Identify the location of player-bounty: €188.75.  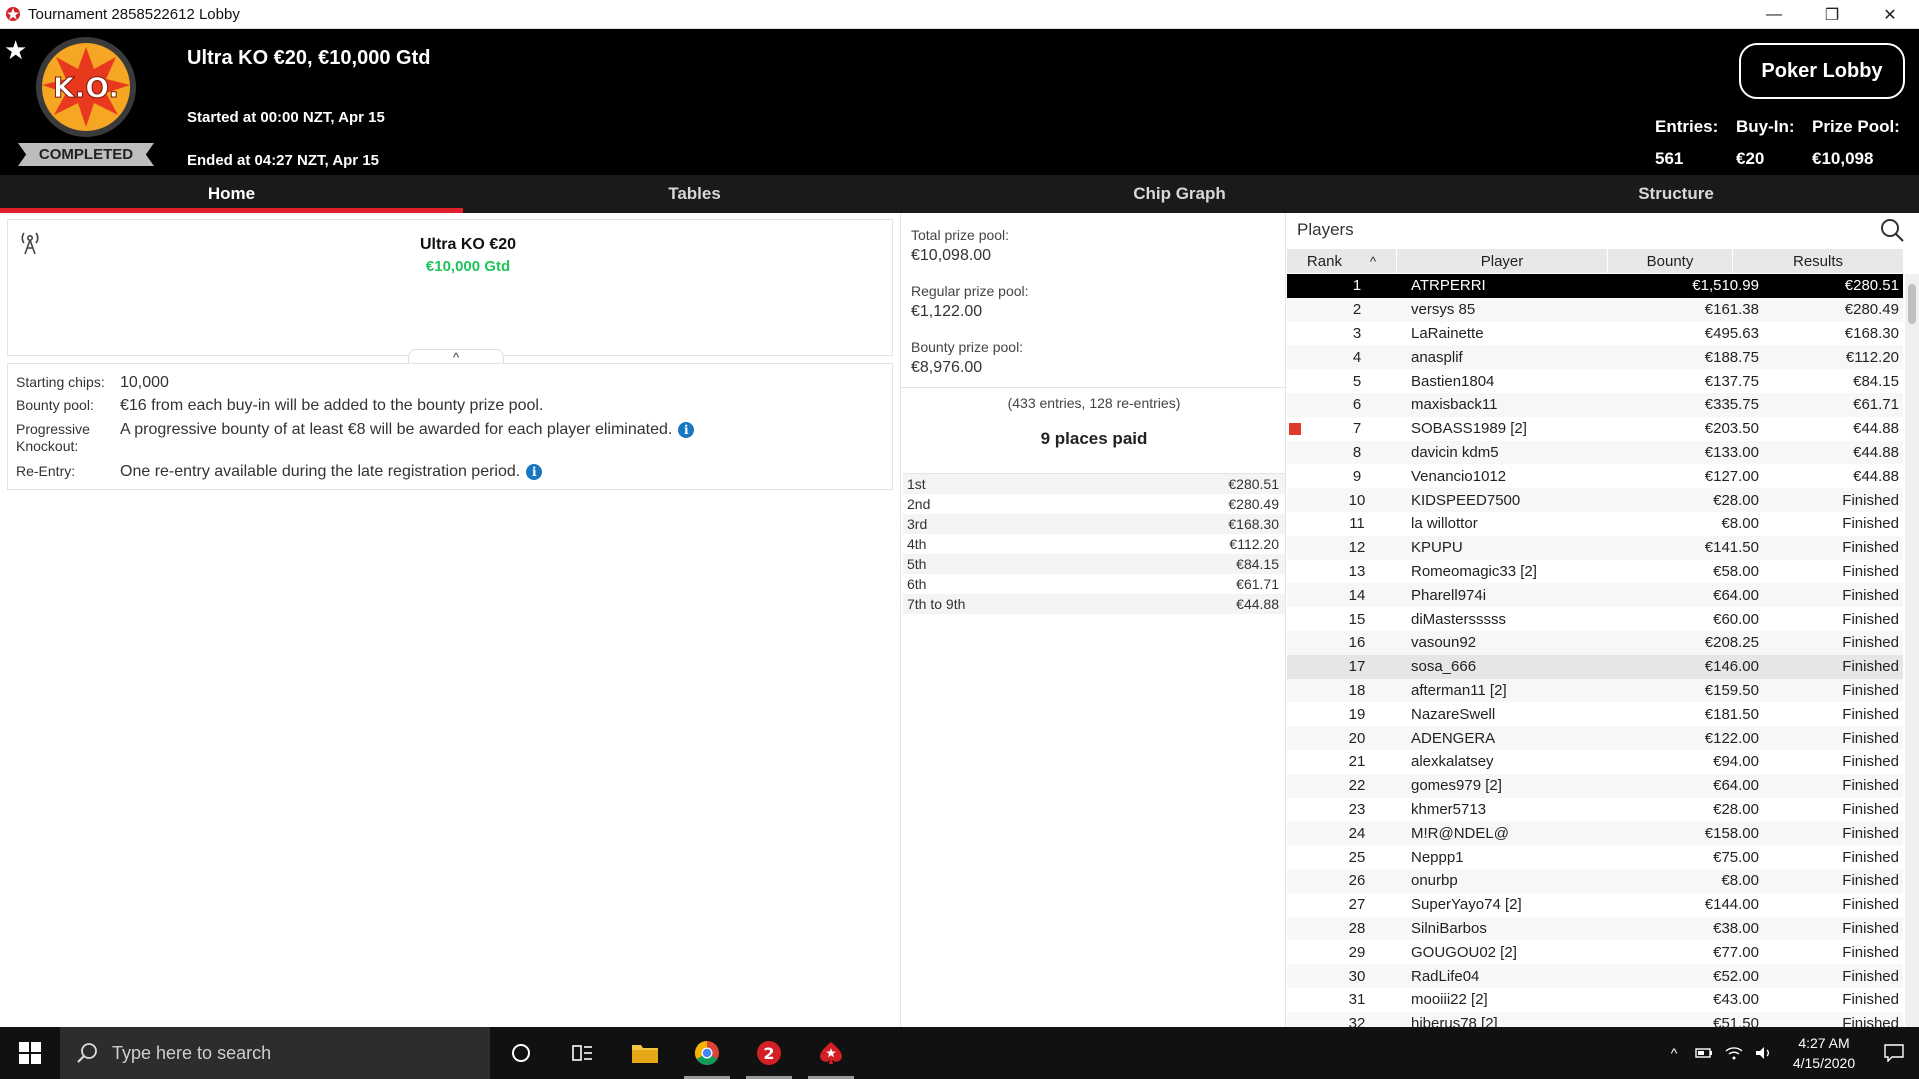
(1731, 357).